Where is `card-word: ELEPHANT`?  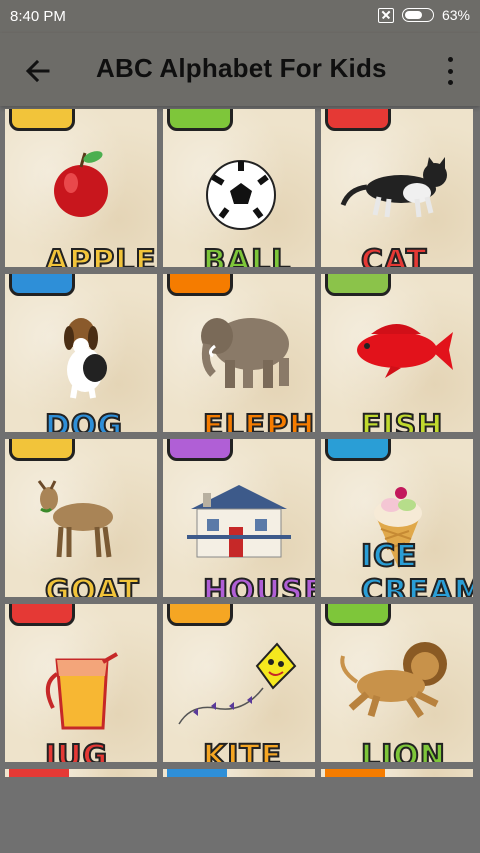
card-word: ELEPHANT is located at coordinates (258, 420).